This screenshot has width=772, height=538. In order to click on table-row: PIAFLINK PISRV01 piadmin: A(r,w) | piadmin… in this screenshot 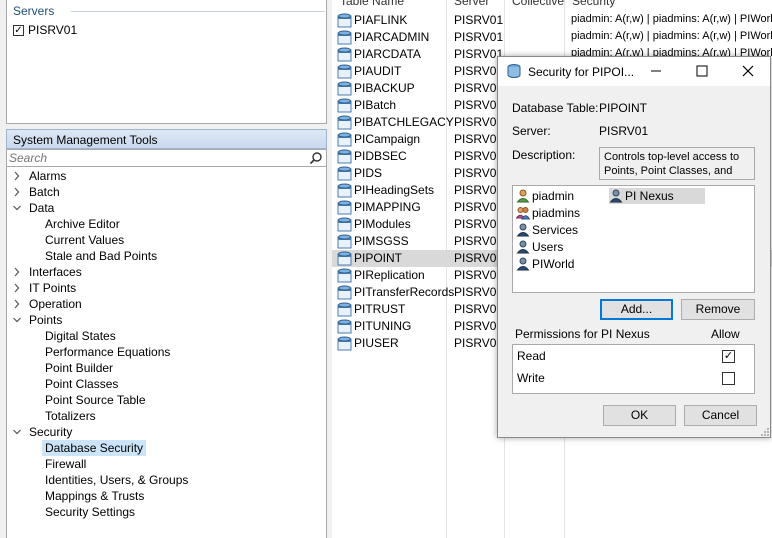, I will do `click(552, 20)`.